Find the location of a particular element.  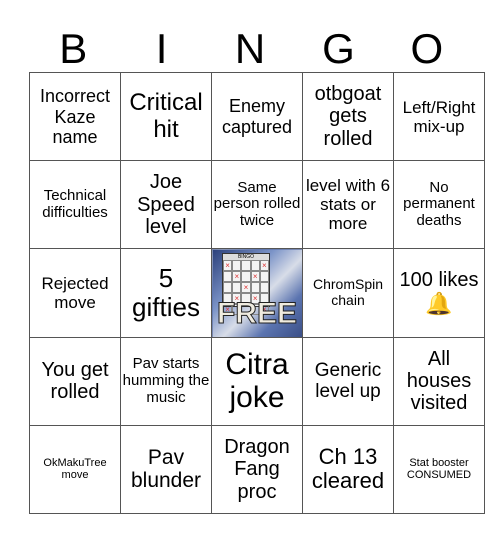

bingo-cell: ChromSpin chain is located at coordinates (348, 293).